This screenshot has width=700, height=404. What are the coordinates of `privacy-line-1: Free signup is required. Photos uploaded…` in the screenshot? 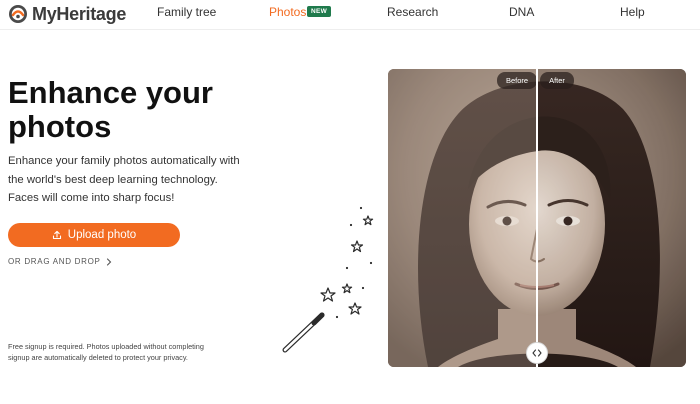 It's located at (106, 346).